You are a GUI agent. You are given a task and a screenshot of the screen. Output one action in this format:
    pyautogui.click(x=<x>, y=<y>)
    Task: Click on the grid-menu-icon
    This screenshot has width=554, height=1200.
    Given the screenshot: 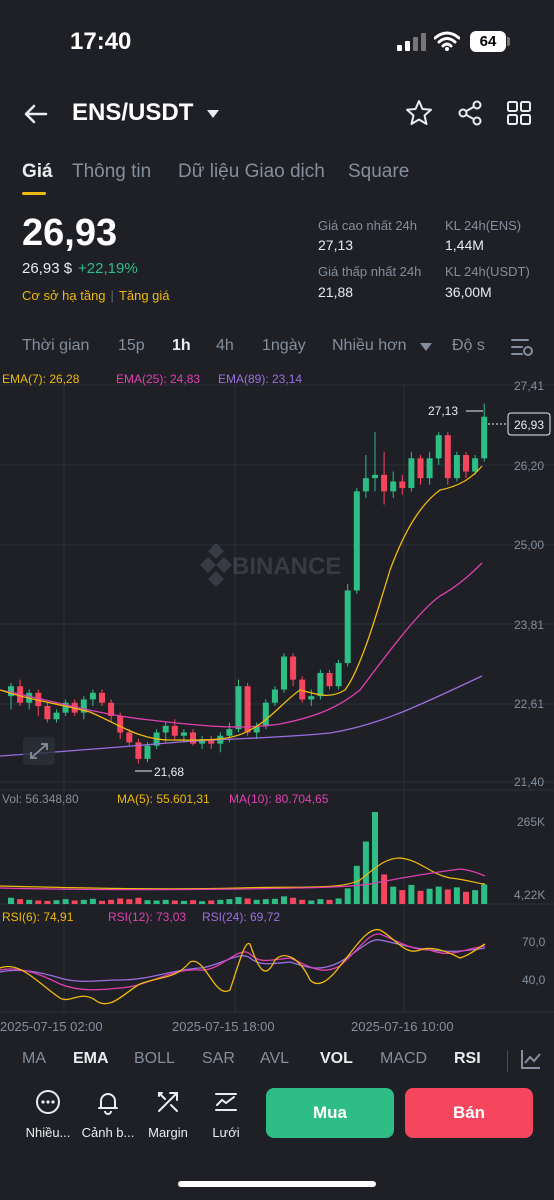 What is the action you would take?
    pyautogui.click(x=519, y=113)
    